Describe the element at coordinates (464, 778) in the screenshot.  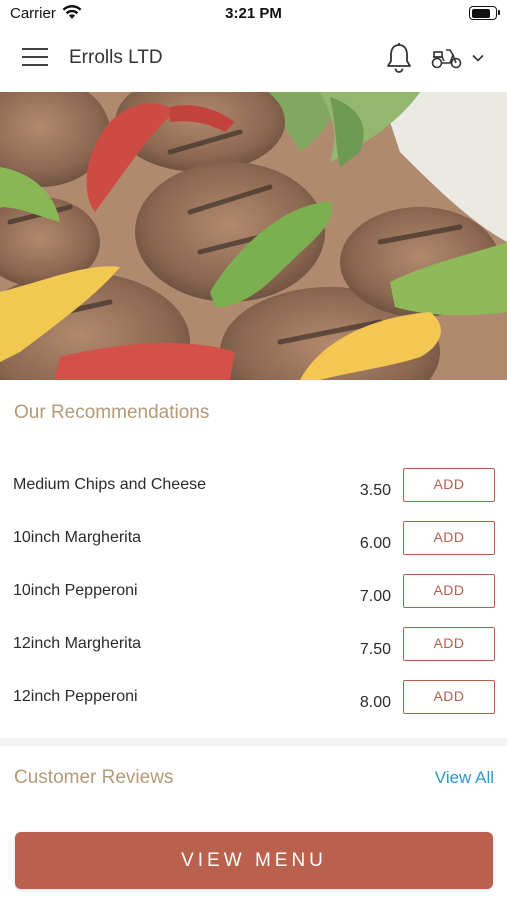
I see `view-all-link: View All` at that location.